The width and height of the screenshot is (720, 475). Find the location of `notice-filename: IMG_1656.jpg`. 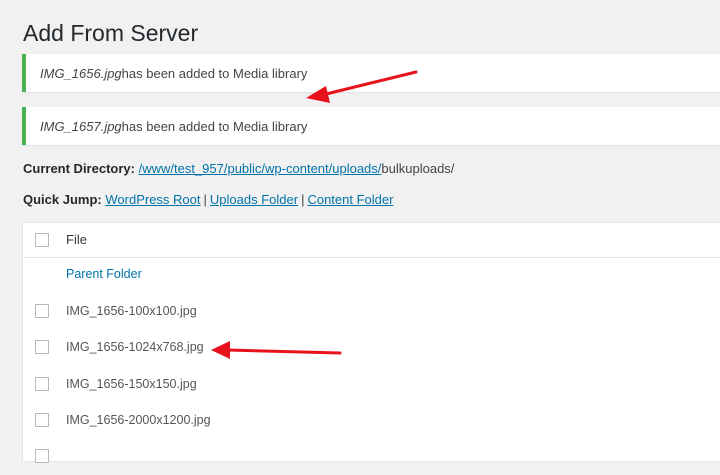

notice-filename: IMG_1656.jpg is located at coordinates (81, 73).